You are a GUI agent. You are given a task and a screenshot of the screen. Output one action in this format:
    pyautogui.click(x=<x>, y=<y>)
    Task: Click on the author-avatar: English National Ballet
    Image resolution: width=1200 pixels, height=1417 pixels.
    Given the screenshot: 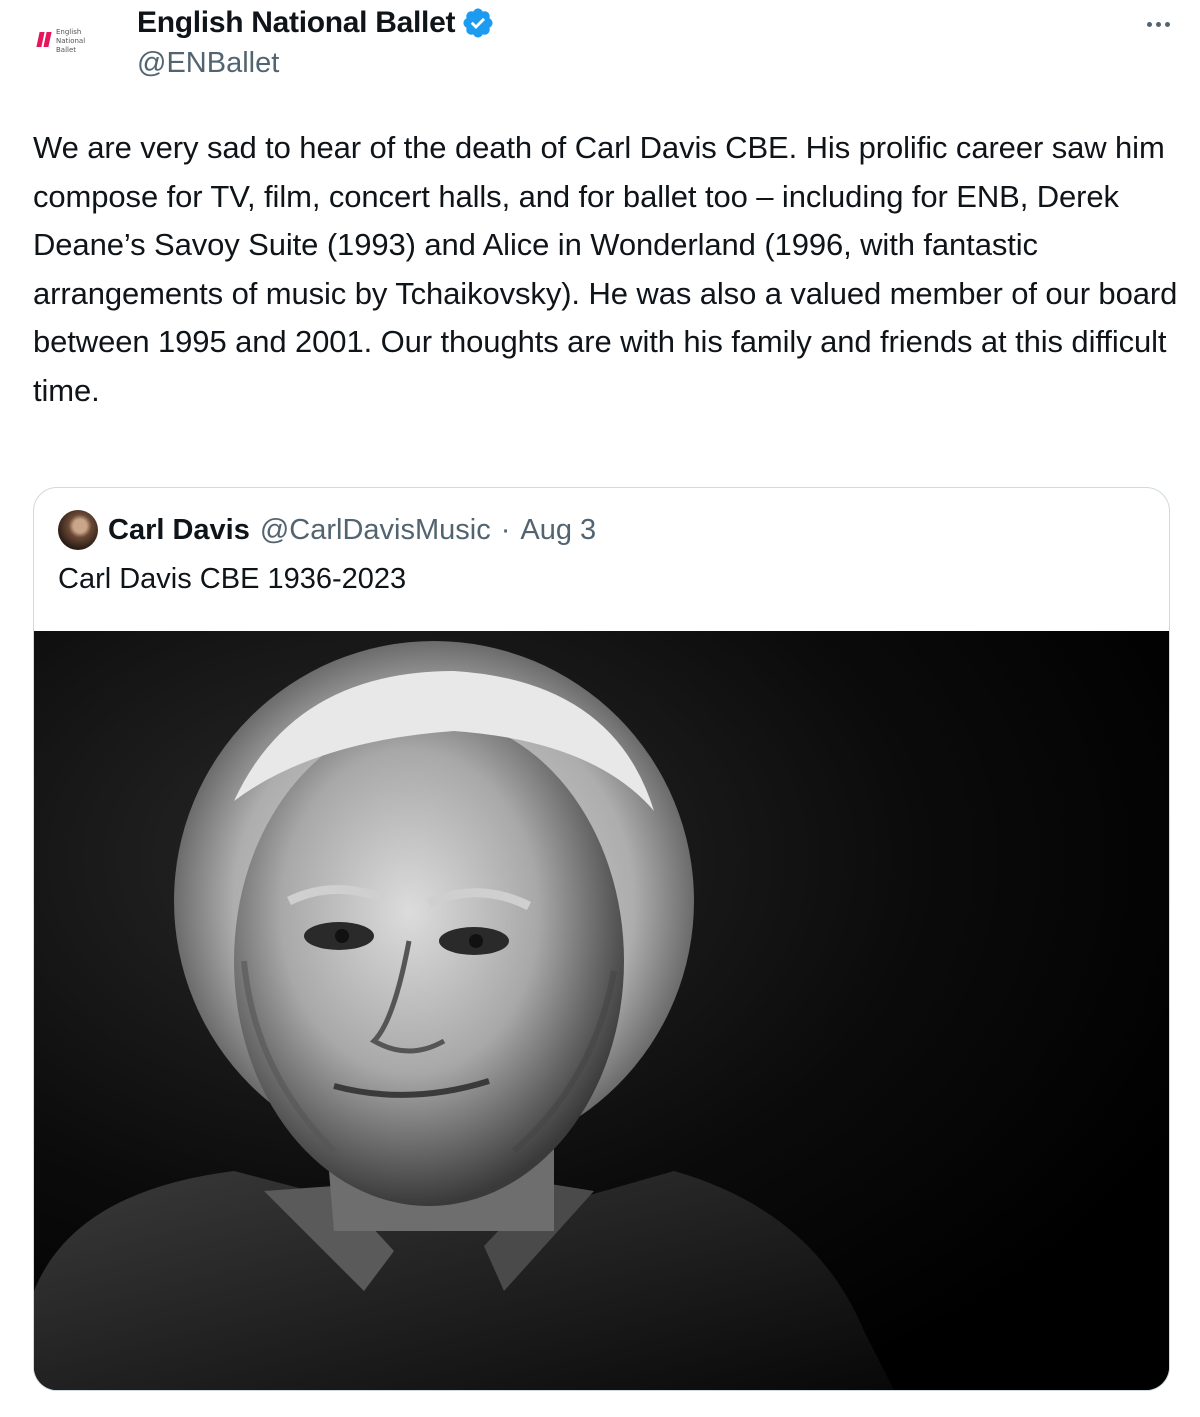 What is the action you would take?
    pyautogui.click(x=72, y=42)
    